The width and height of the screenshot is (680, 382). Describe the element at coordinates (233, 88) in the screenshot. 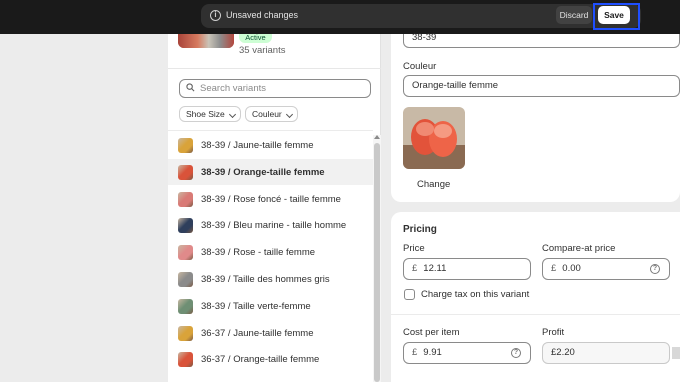

I see `search-placeholder: Search variants` at that location.